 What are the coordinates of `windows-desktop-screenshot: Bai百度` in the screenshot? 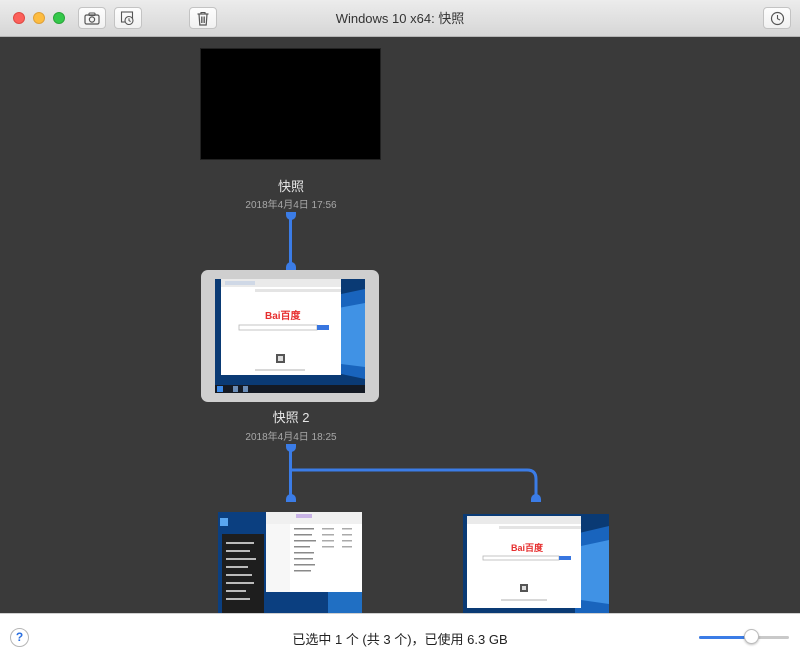 It's located at (290, 336).